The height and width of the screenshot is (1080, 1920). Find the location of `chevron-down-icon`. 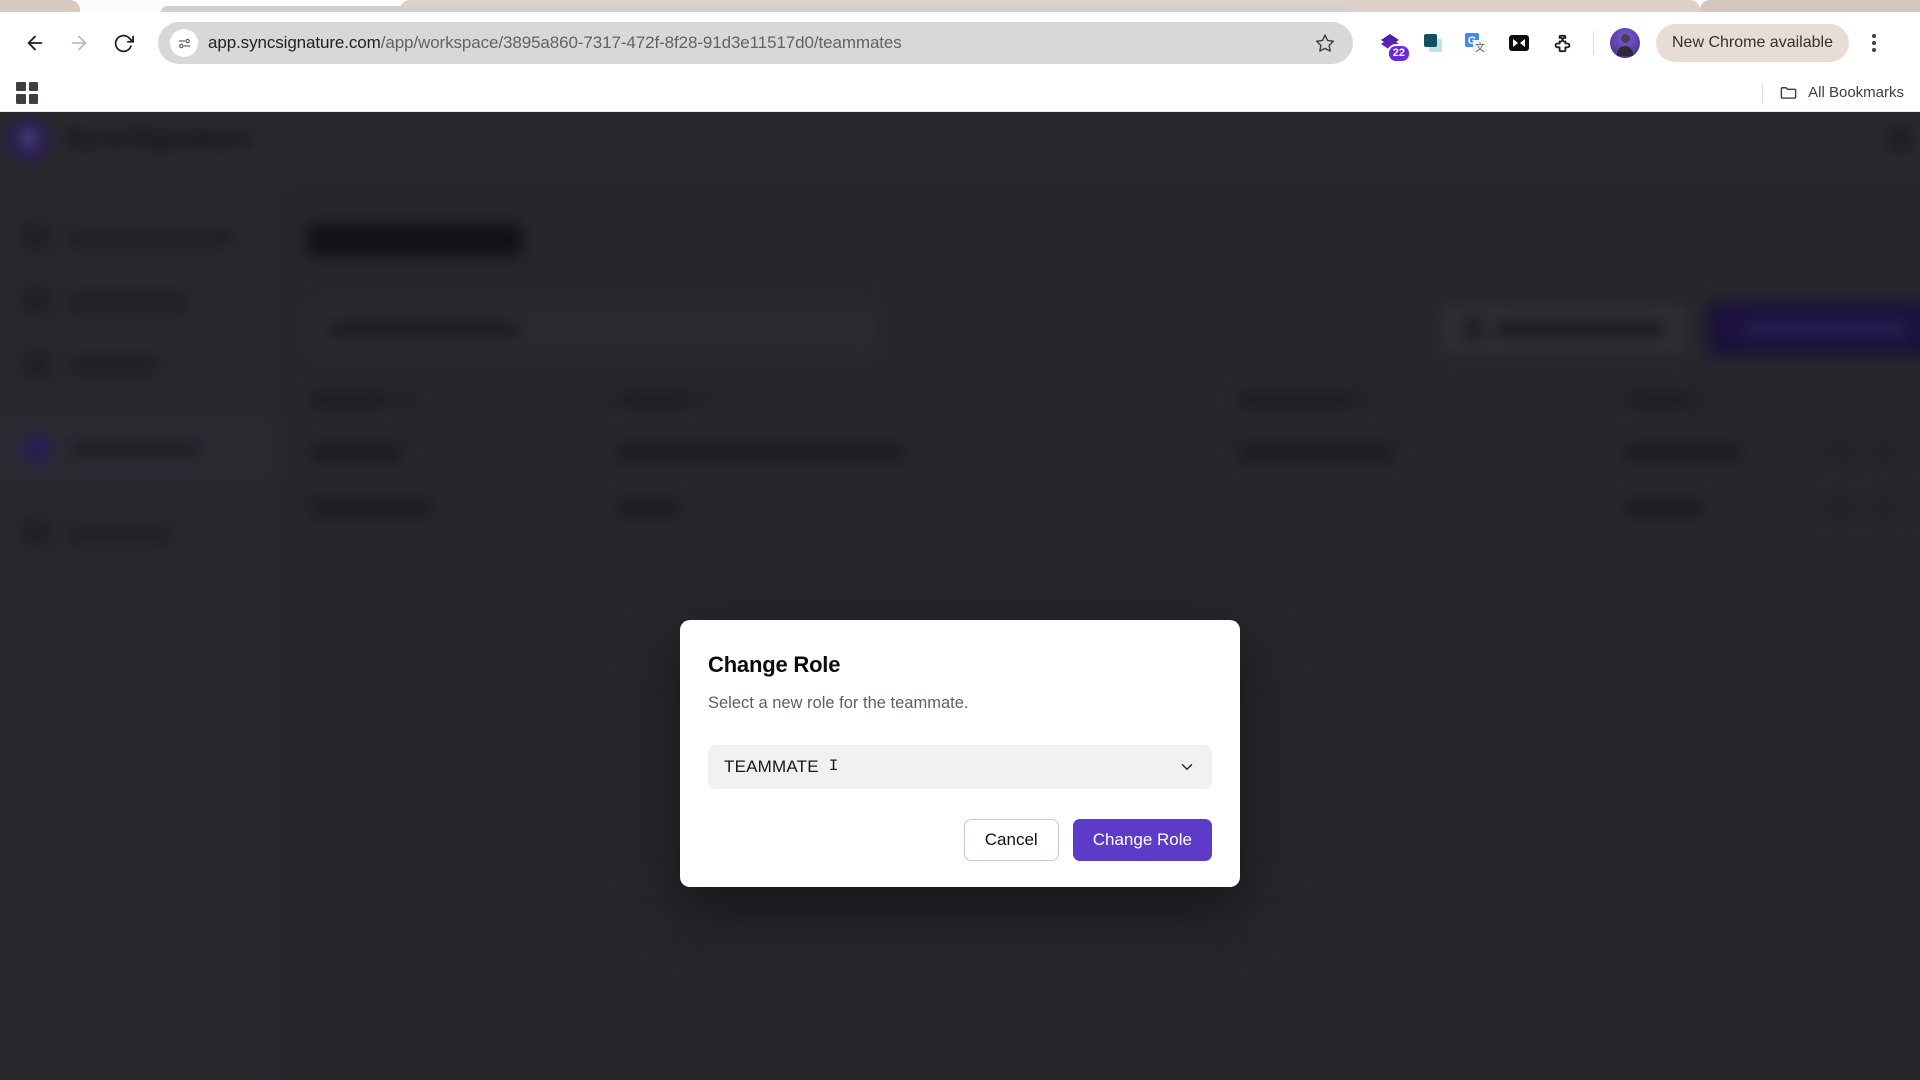

chevron-down-icon is located at coordinates (1187, 767).